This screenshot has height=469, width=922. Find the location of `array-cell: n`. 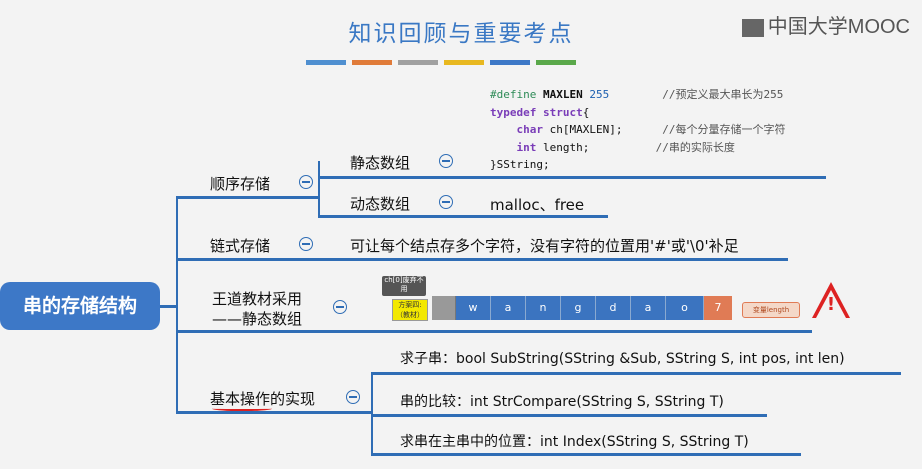

array-cell: n is located at coordinates (543, 308).